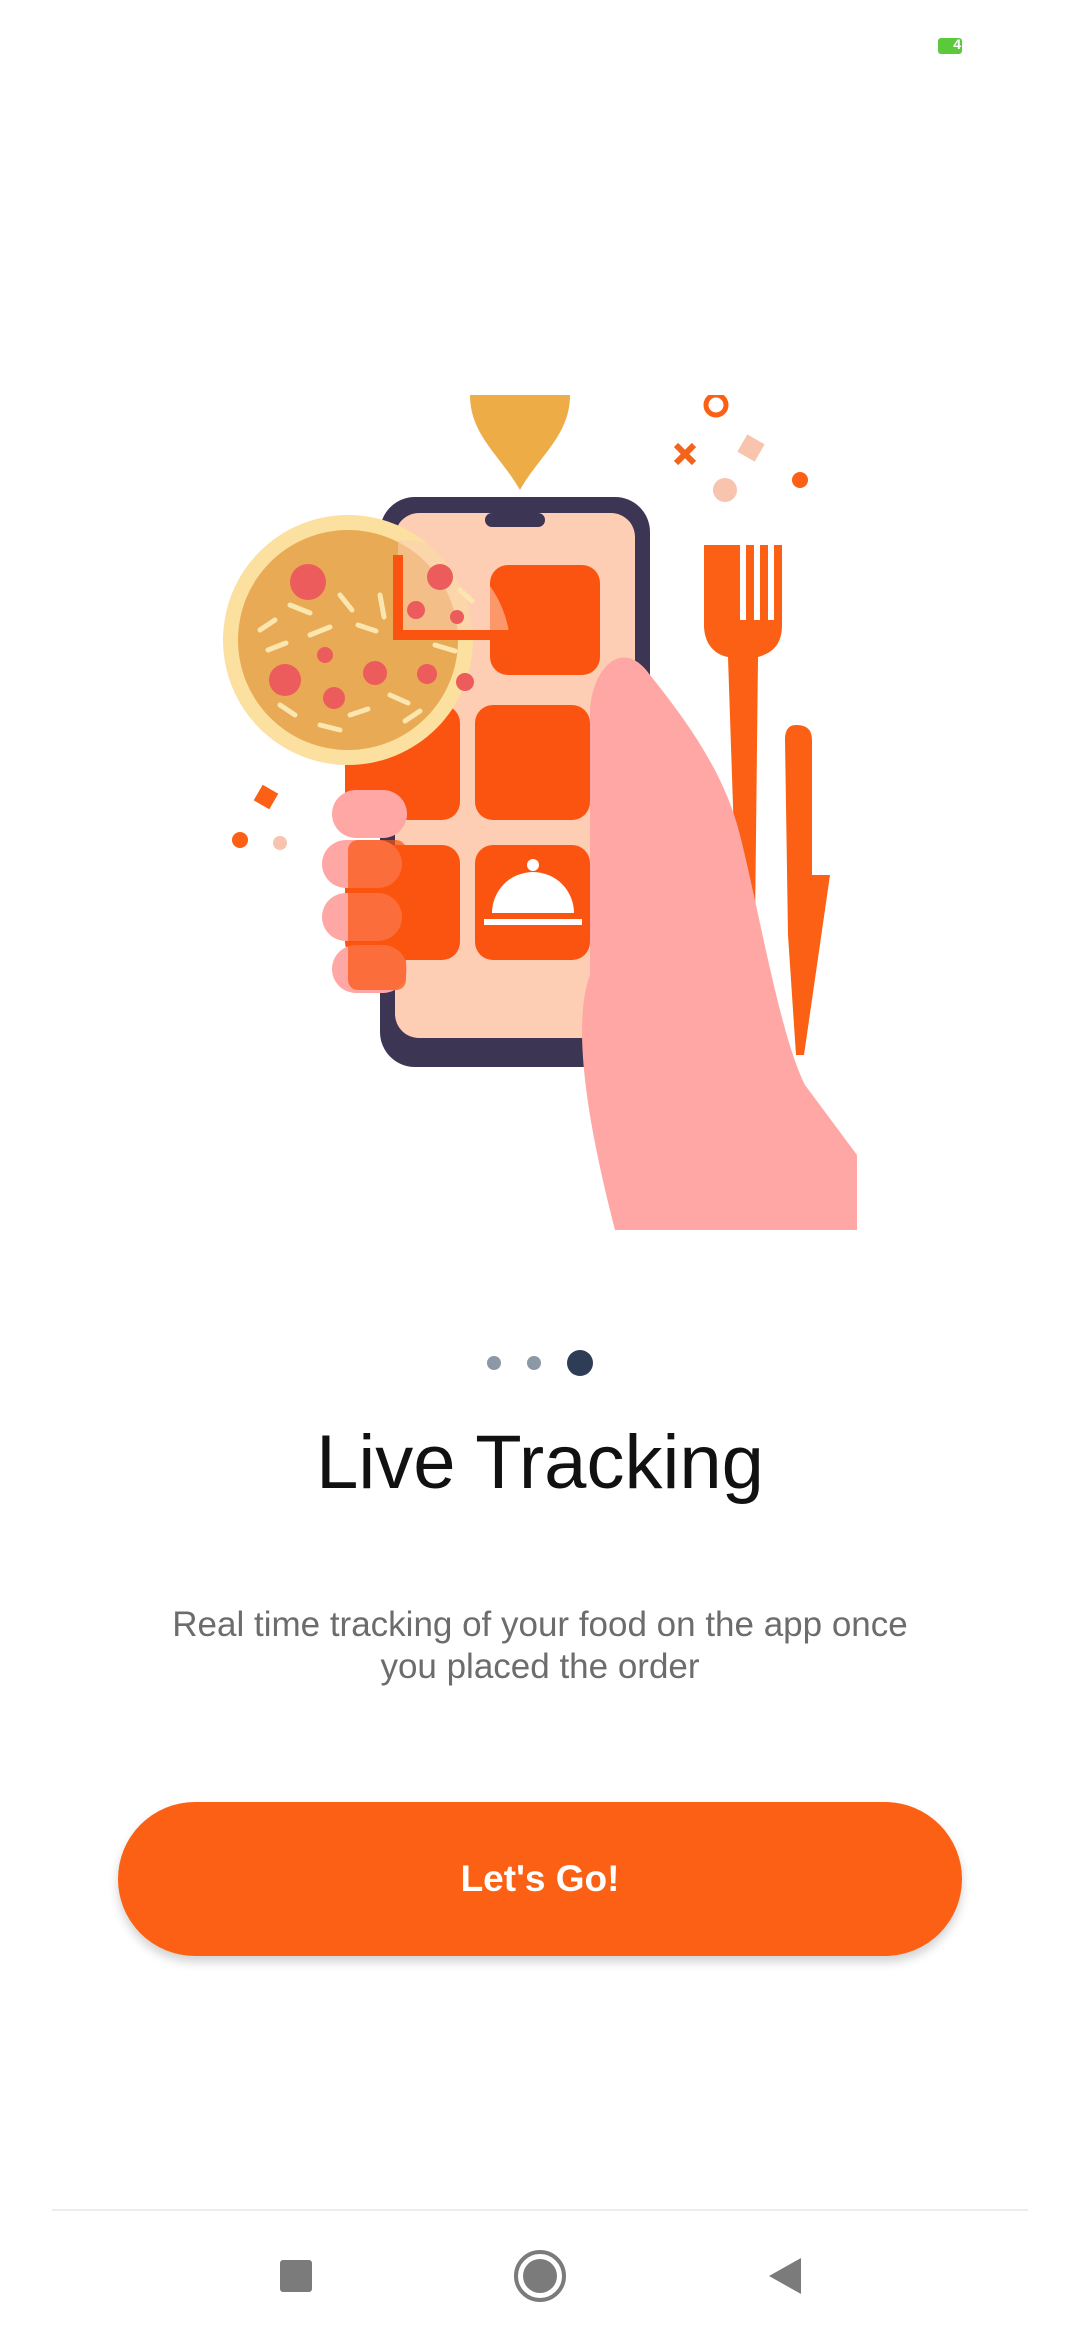 The height and width of the screenshot is (2340, 1080). What do you see at coordinates (540, 45) in the screenshot?
I see `status-bar: 4` at bounding box center [540, 45].